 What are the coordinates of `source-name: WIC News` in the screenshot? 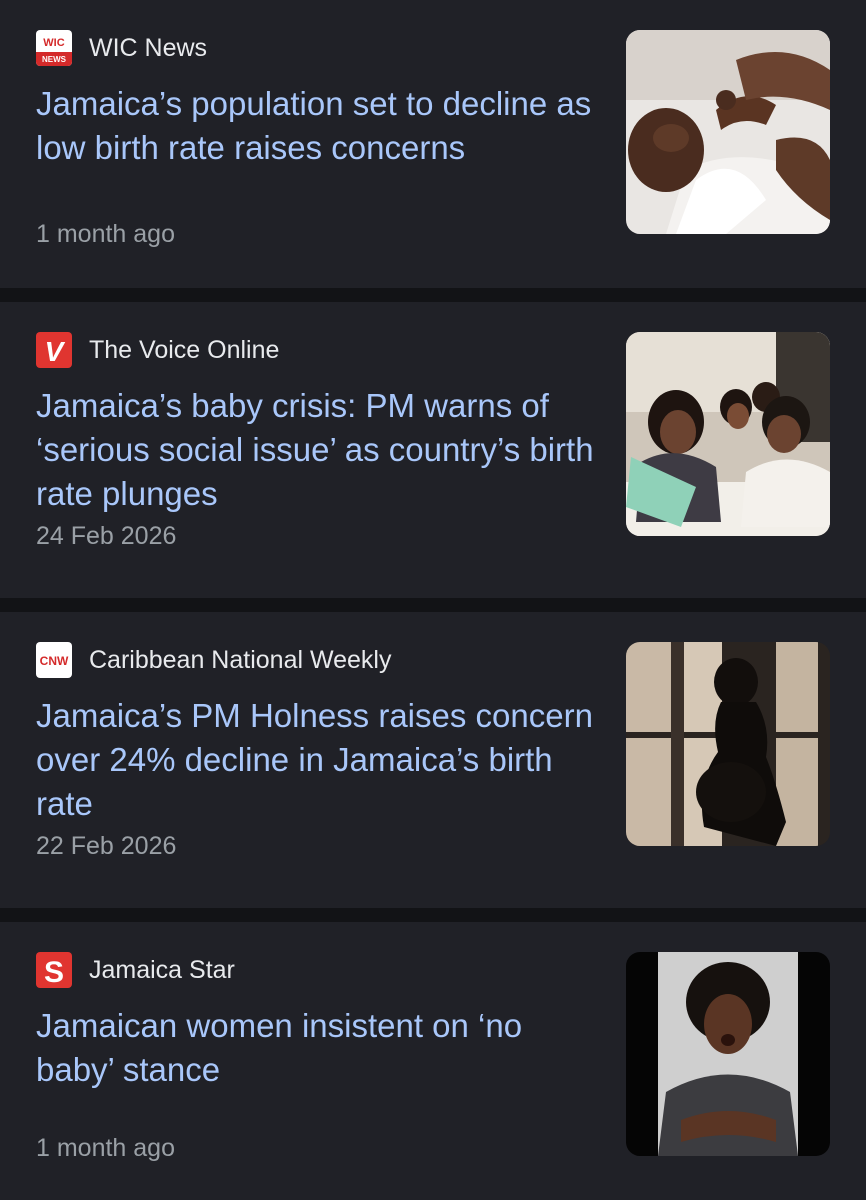 It's located at (148, 48).